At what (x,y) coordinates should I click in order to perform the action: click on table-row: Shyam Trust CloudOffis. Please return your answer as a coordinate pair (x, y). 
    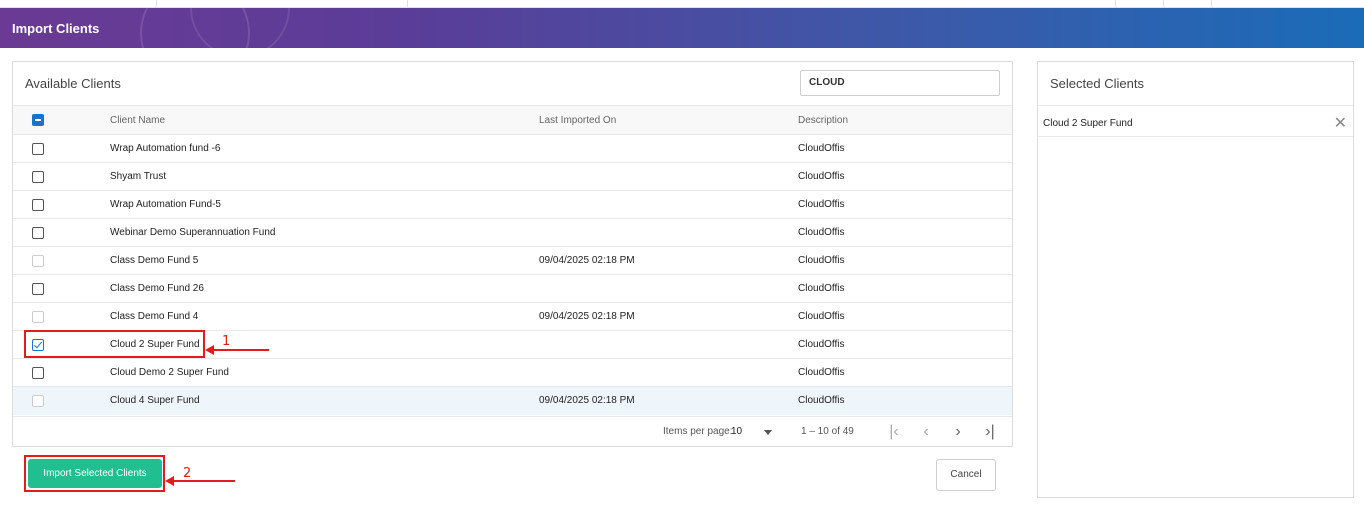
    Looking at the image, I should click on (512, 176).